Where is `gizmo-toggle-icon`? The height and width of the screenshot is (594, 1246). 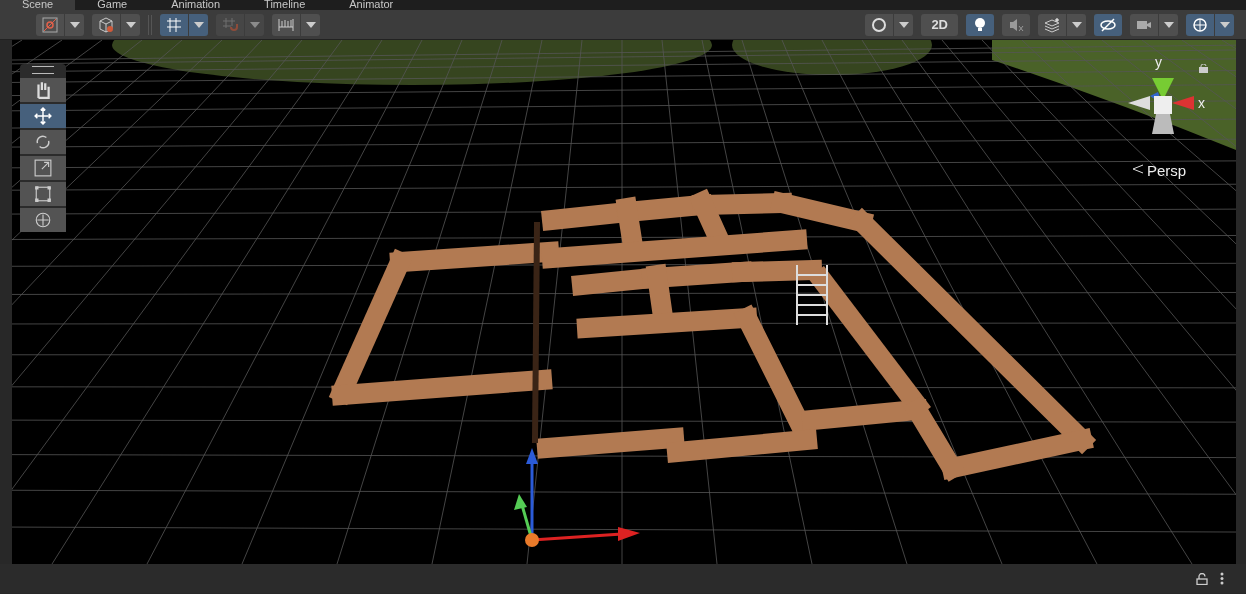
gizmo-toggle-icon is located at coordinates (50, 24).